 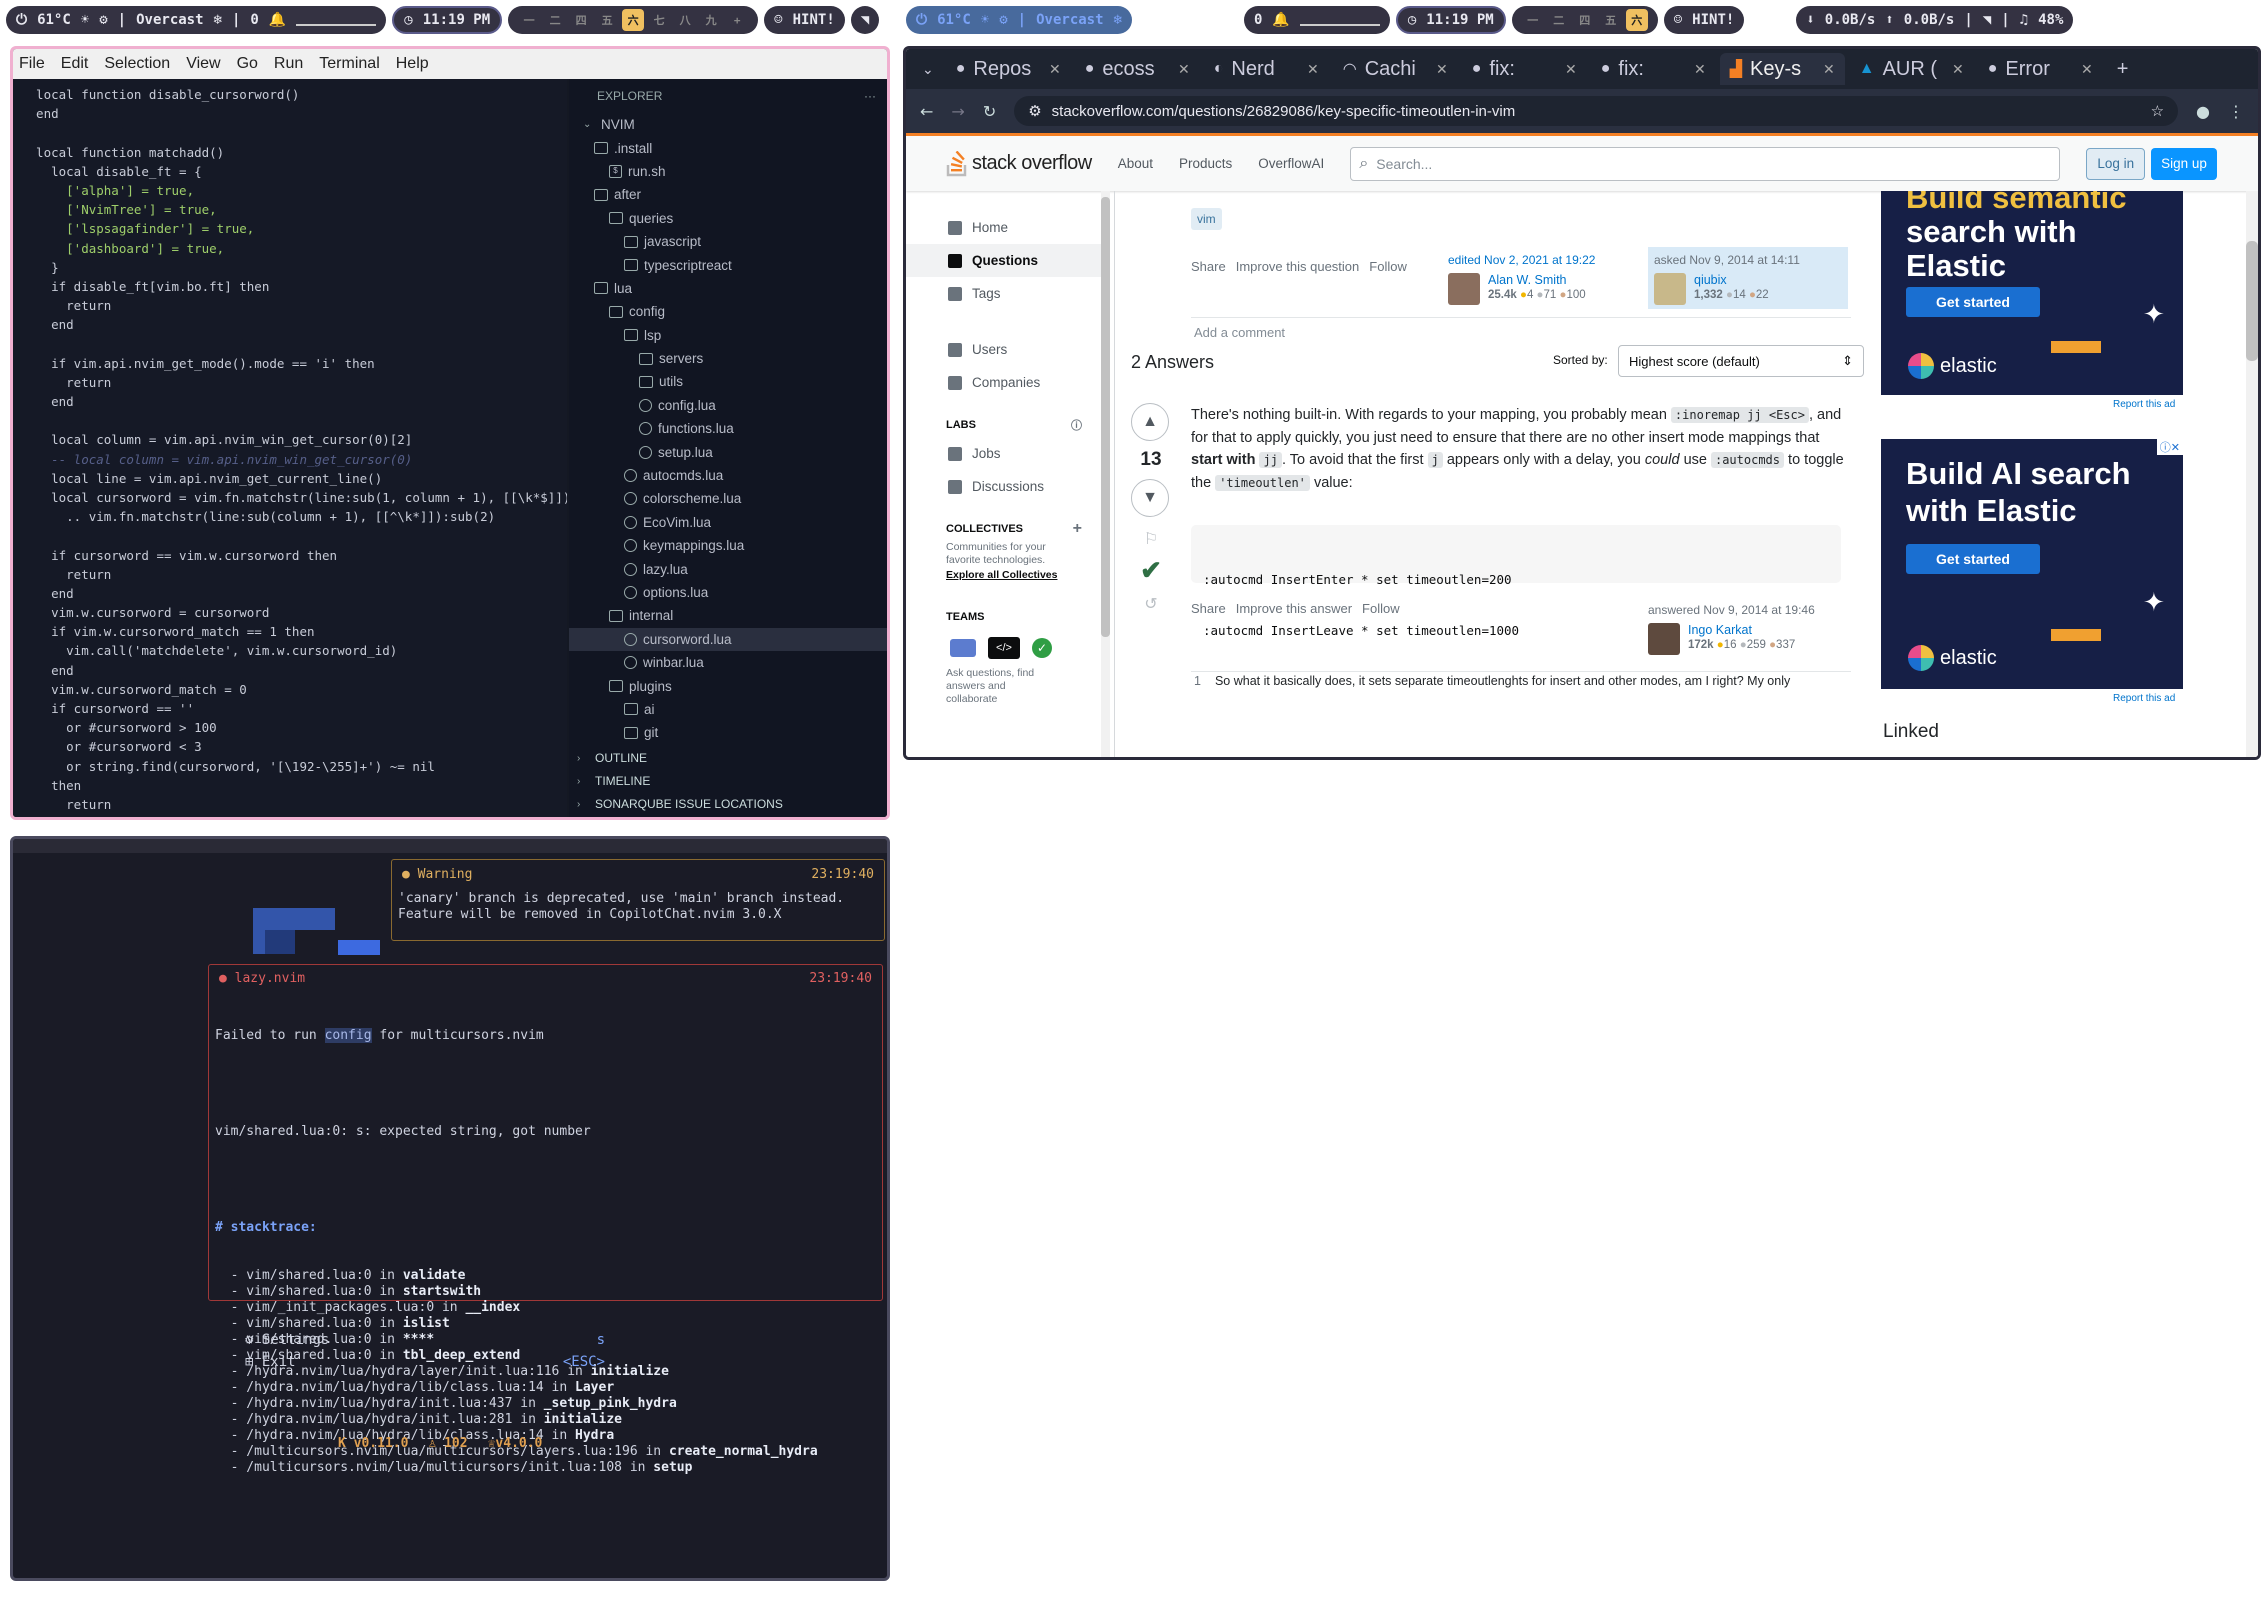 What do you see at coordinates (728, 639) in the screenshot?
I see `tree-file: cursorword.lua` at bounding box center [728, 639].